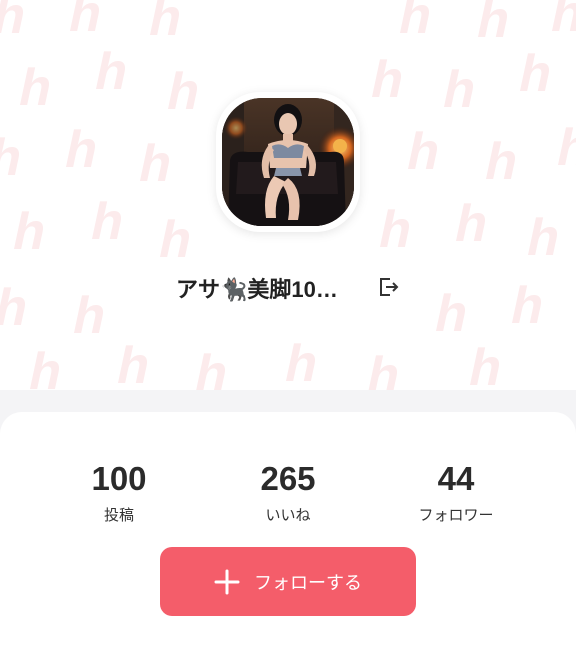  I want to click on share-exit-icon, so click(389, 287).